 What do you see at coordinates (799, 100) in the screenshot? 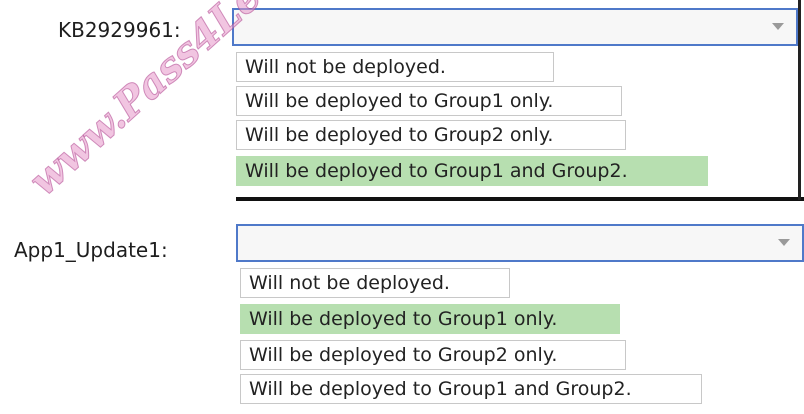
I see `panel-edge` at bounding box center [799, 100].